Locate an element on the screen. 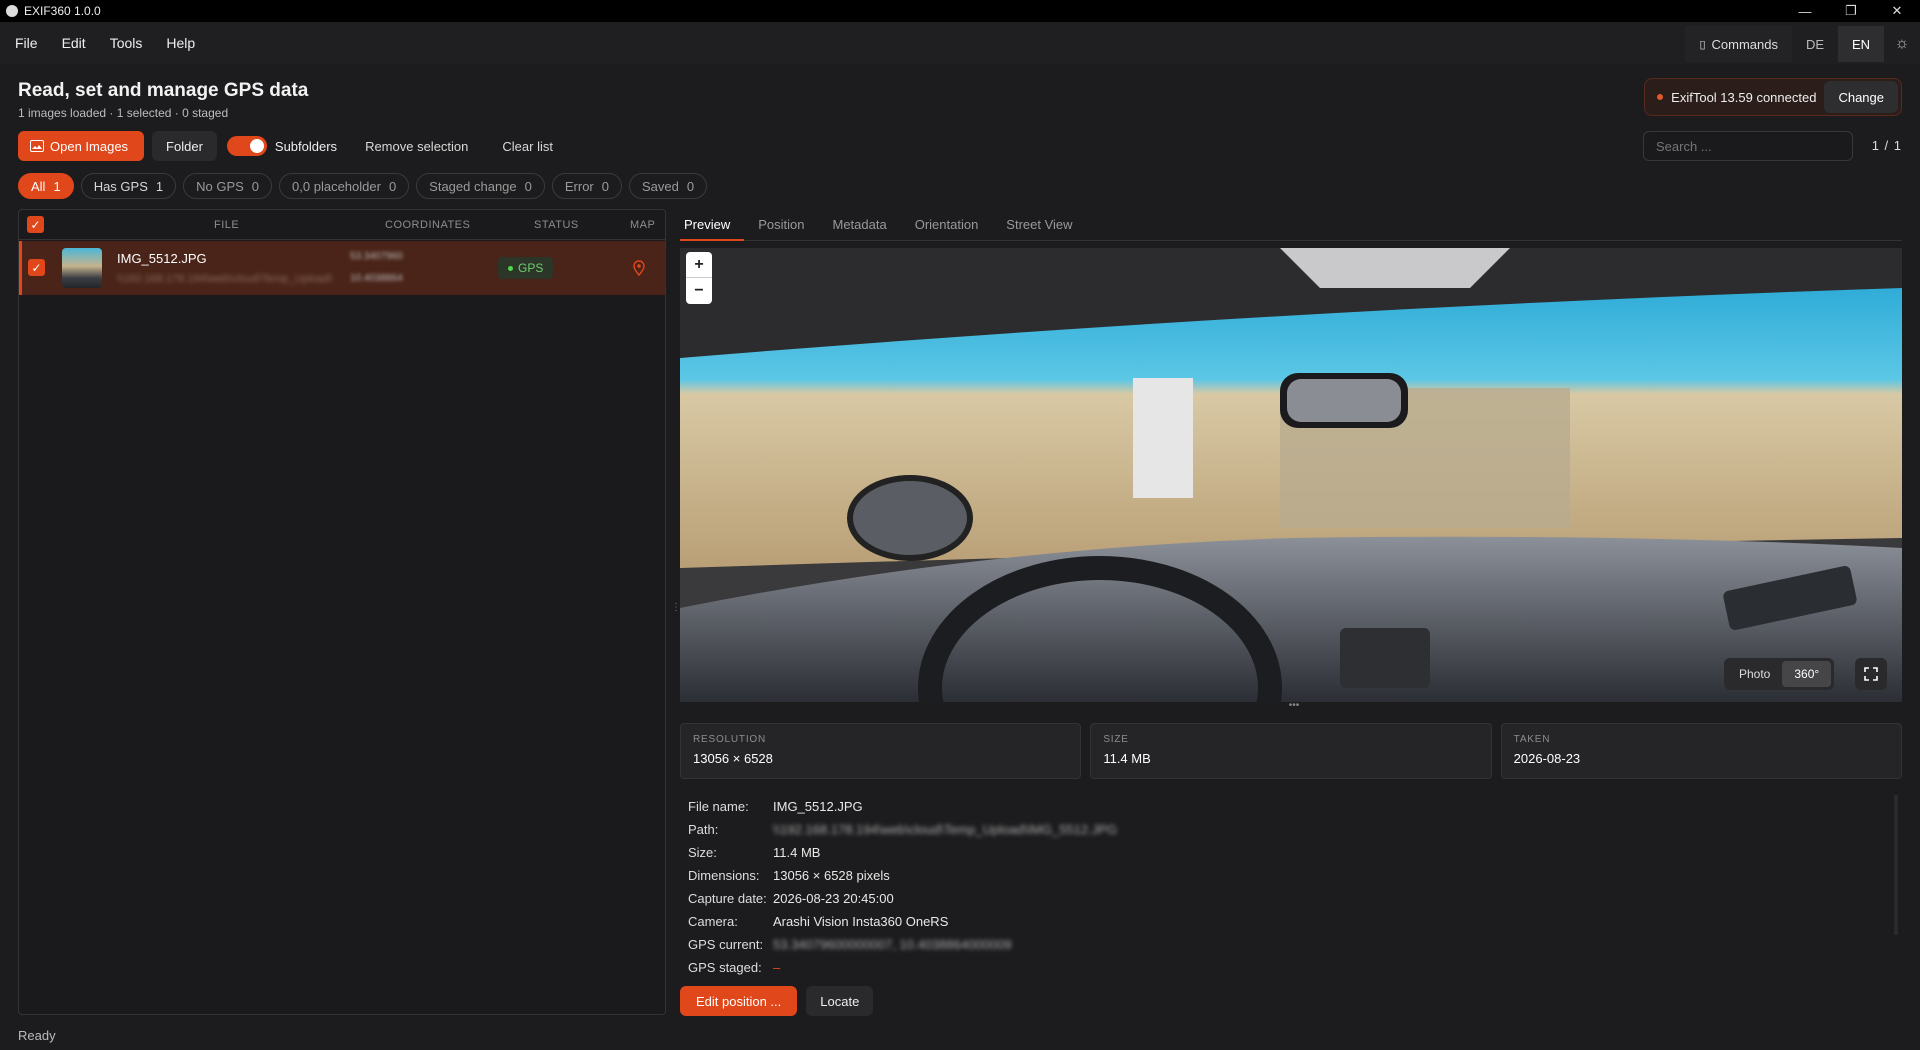  menu-bar: File Edit Tools Help is located at coordinates (960, 43).